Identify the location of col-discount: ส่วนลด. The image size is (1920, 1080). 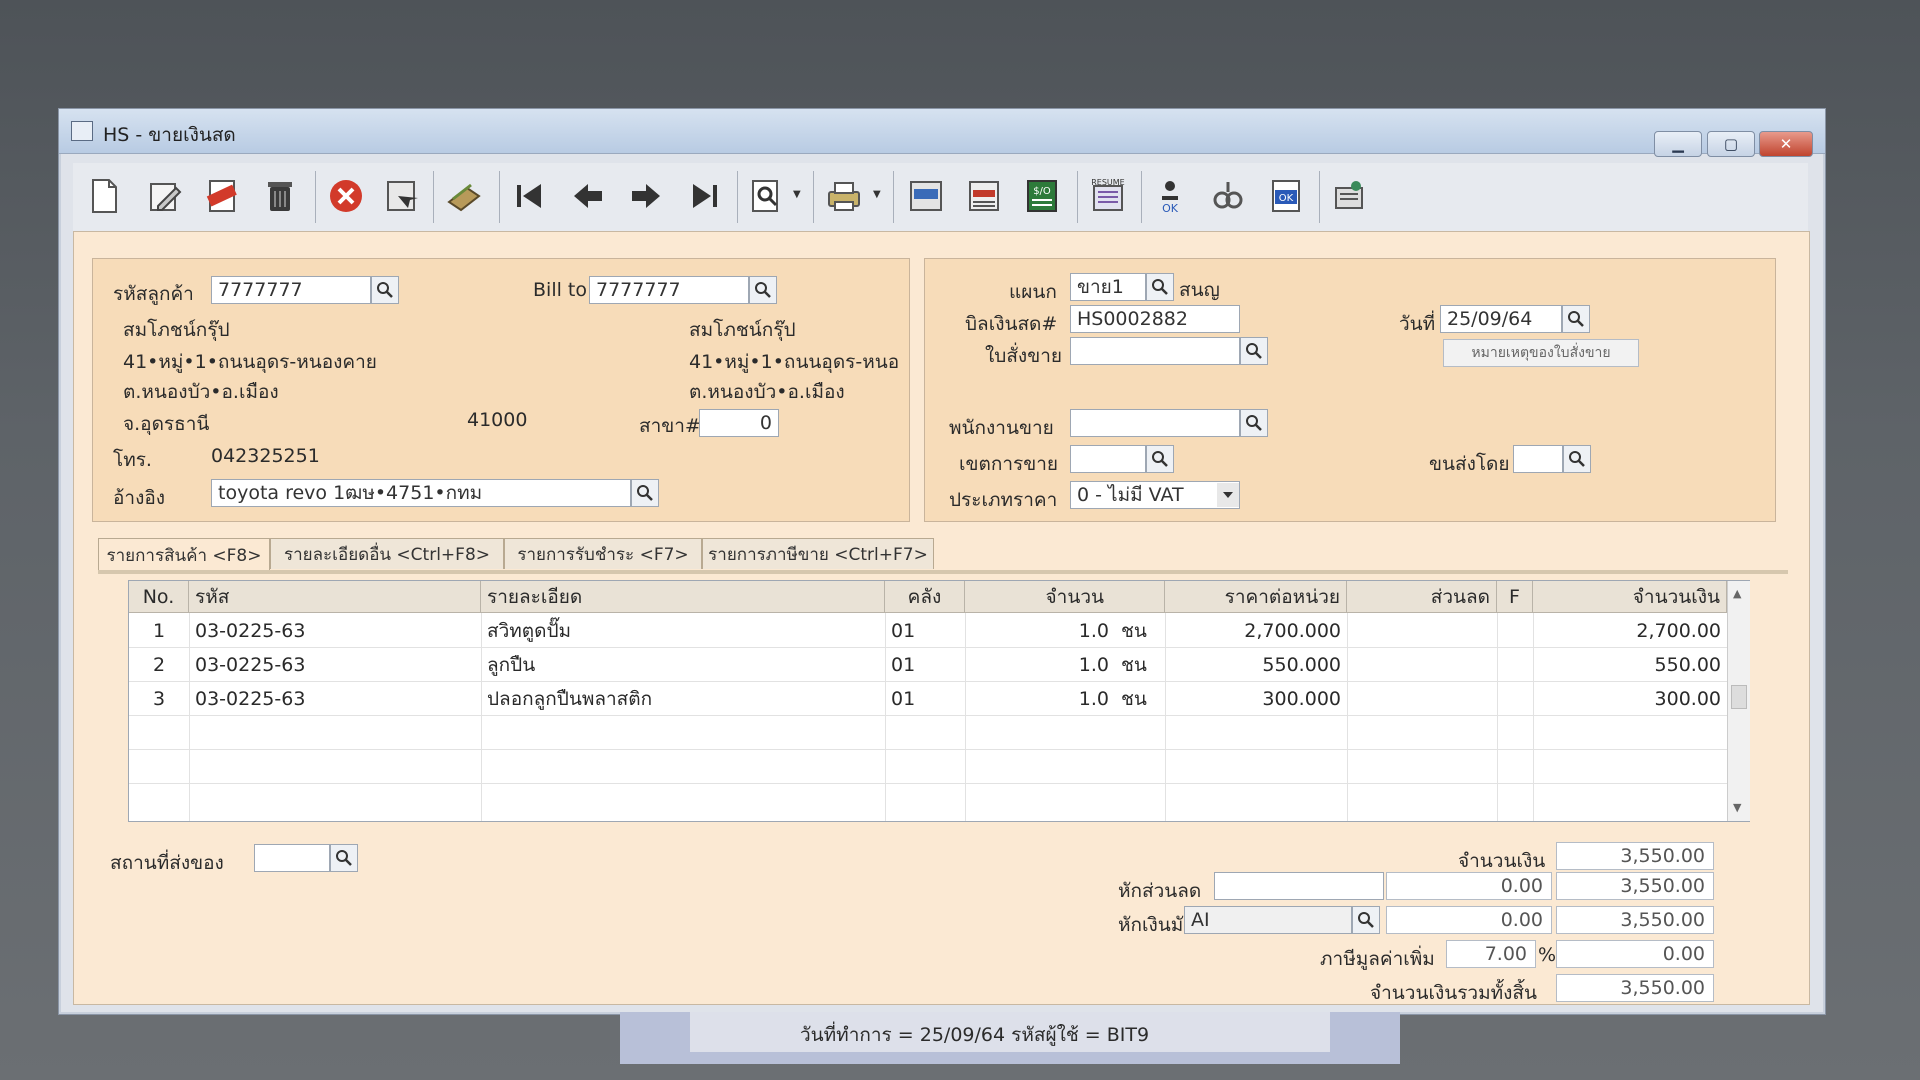
(1422, 597).